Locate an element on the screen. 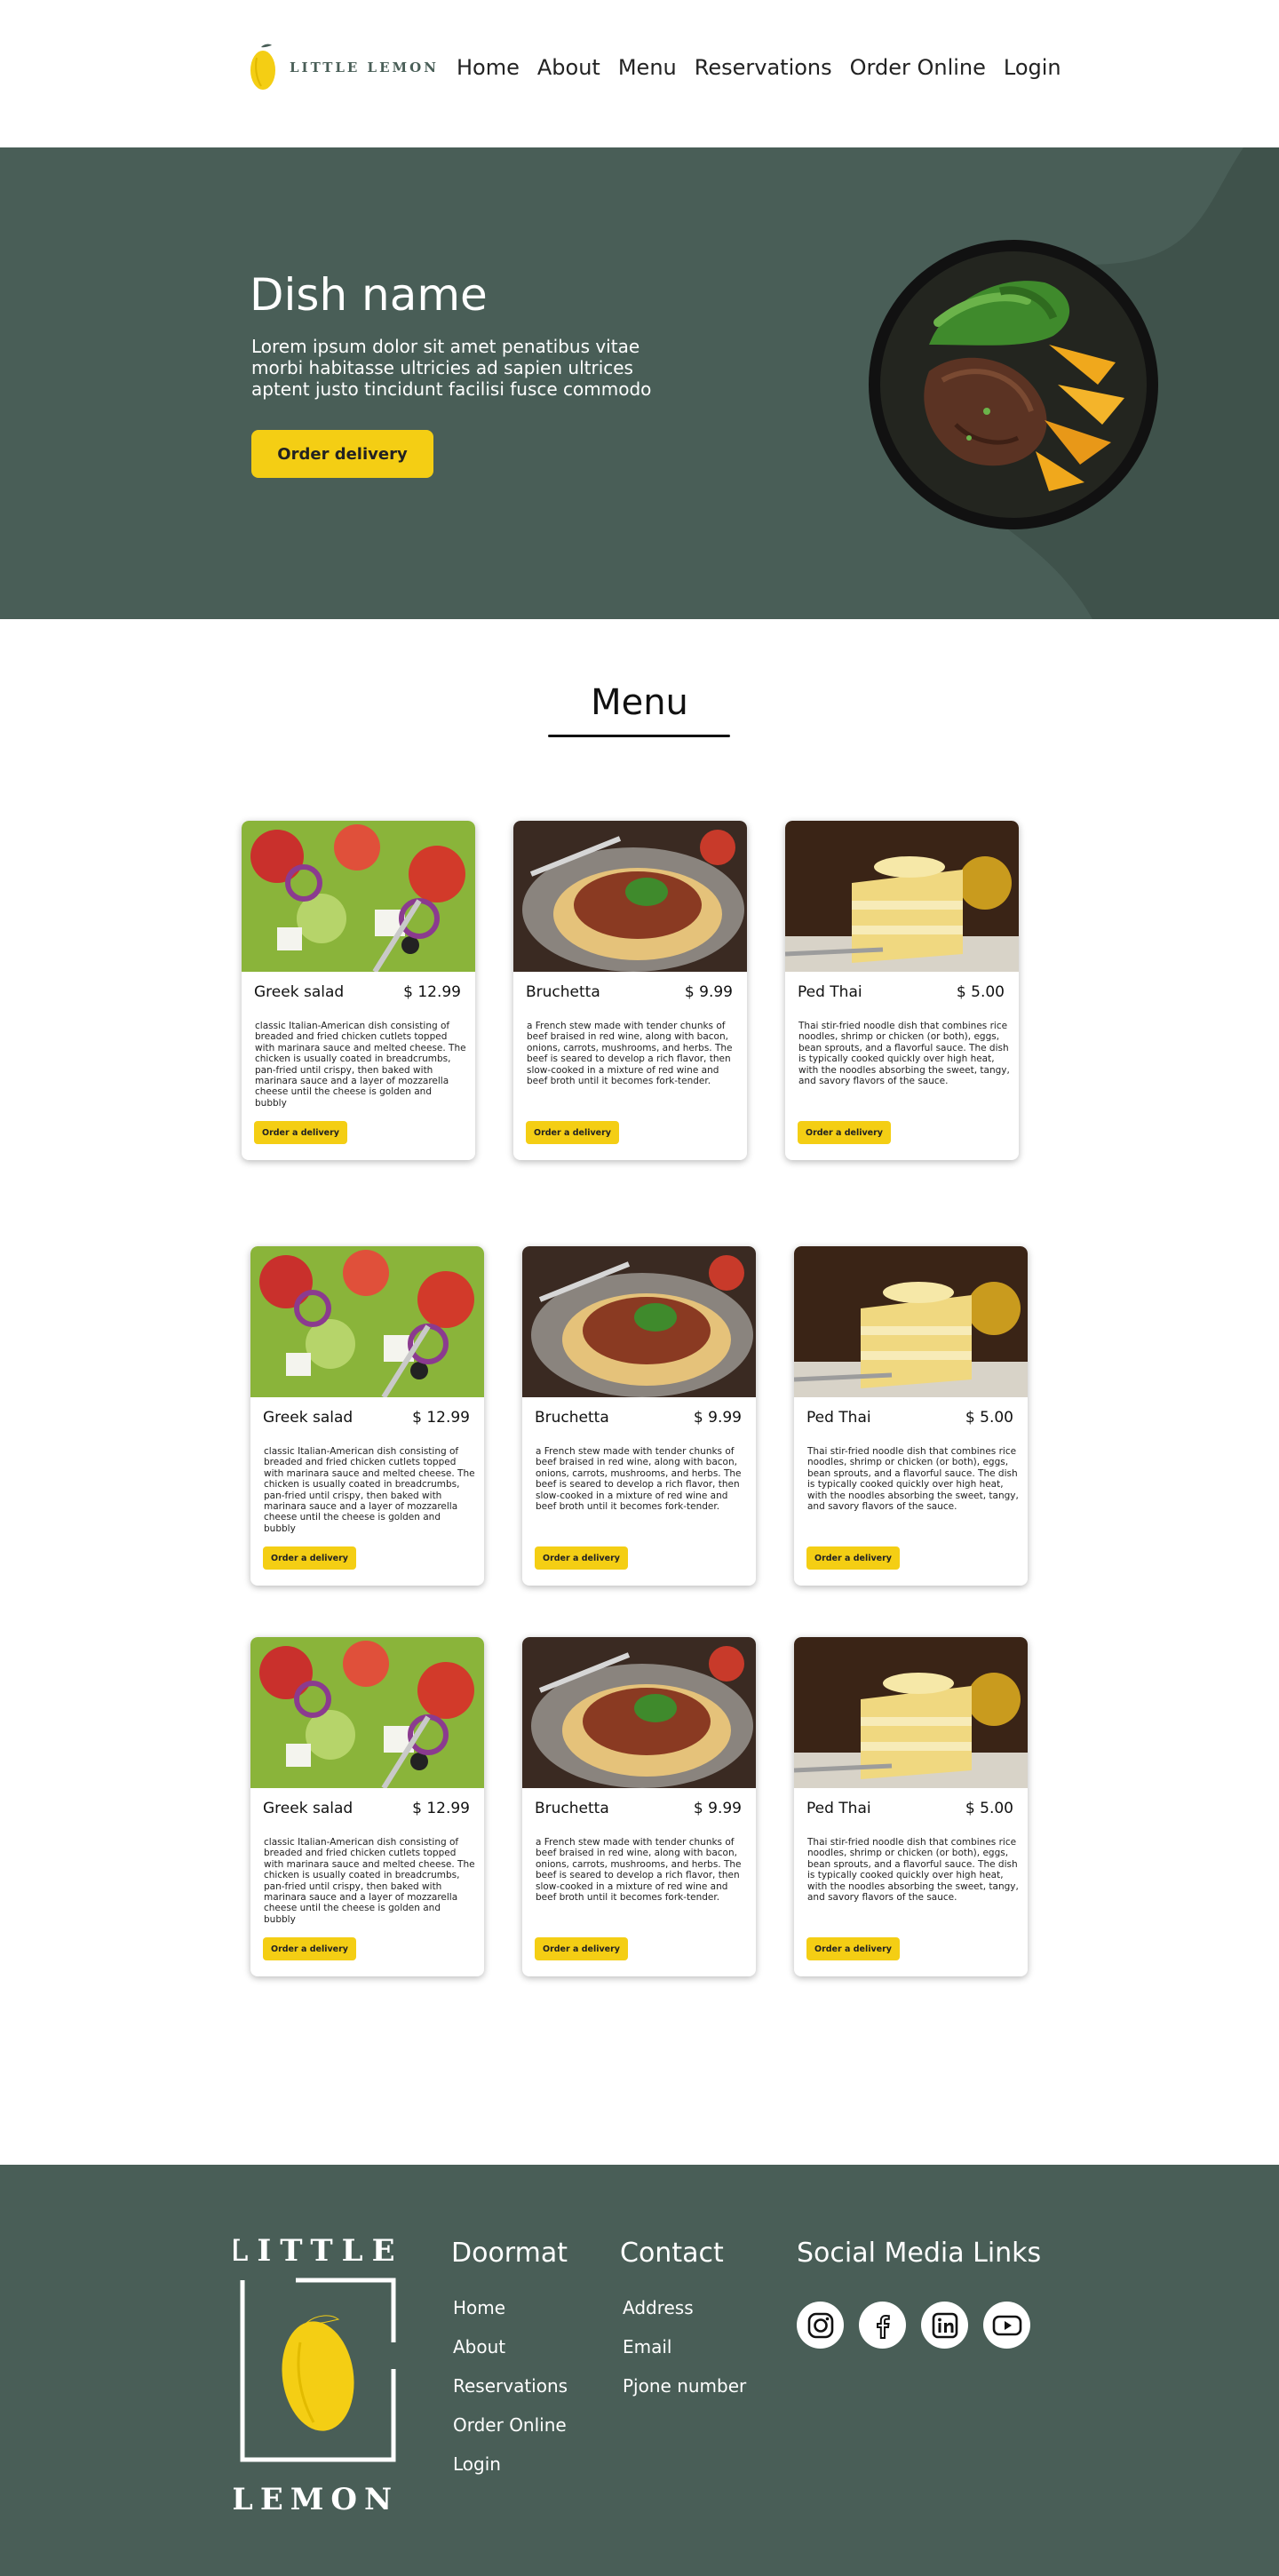 The height and width of the screenshot is (2576, 1279). nav-item-menu: Menu is located at coordinates (647, 67).